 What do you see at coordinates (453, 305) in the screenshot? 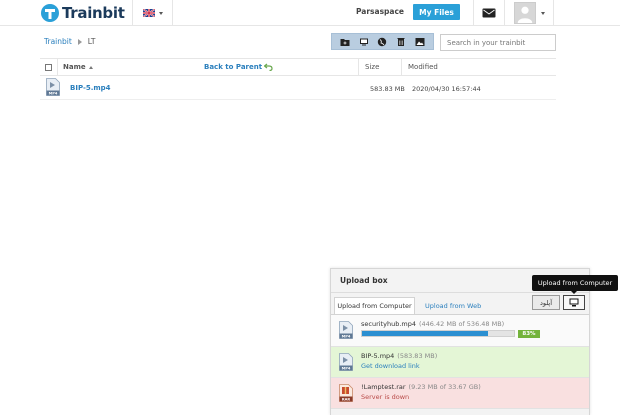
I see `tab-upload-from-web: Upload from Web` at bounding box center [453, 305].